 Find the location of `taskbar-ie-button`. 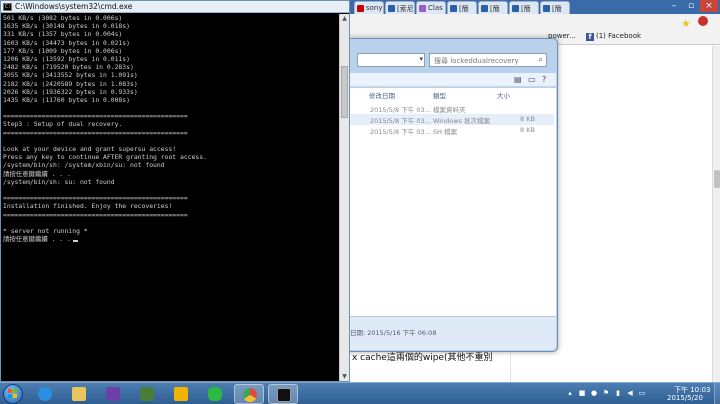

taskbar-ie-button is located at coordinates (45, 394).